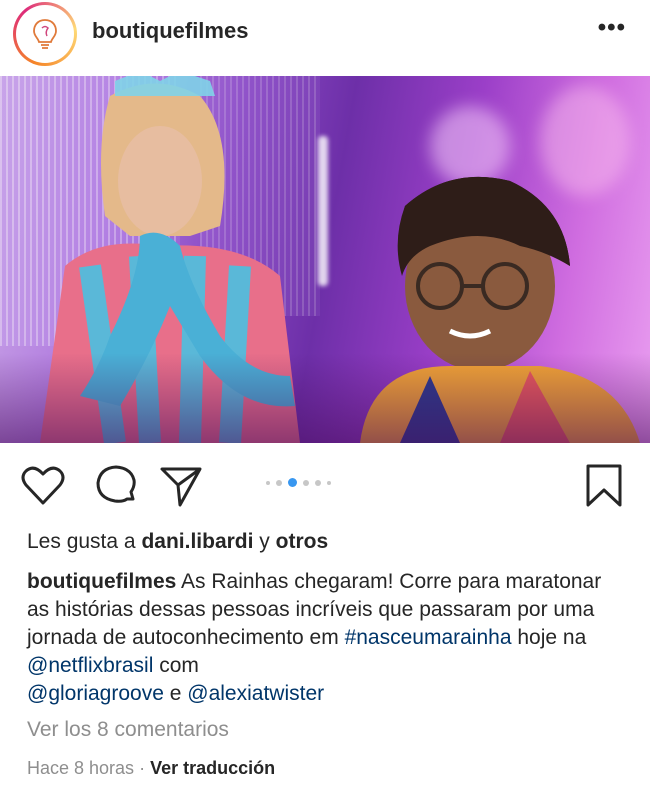 This screenshot has width=650, height=807. Describe the element at coordinates (170, 31) in the screenshot. I see `post-username: boutiquefilmes` at that location.